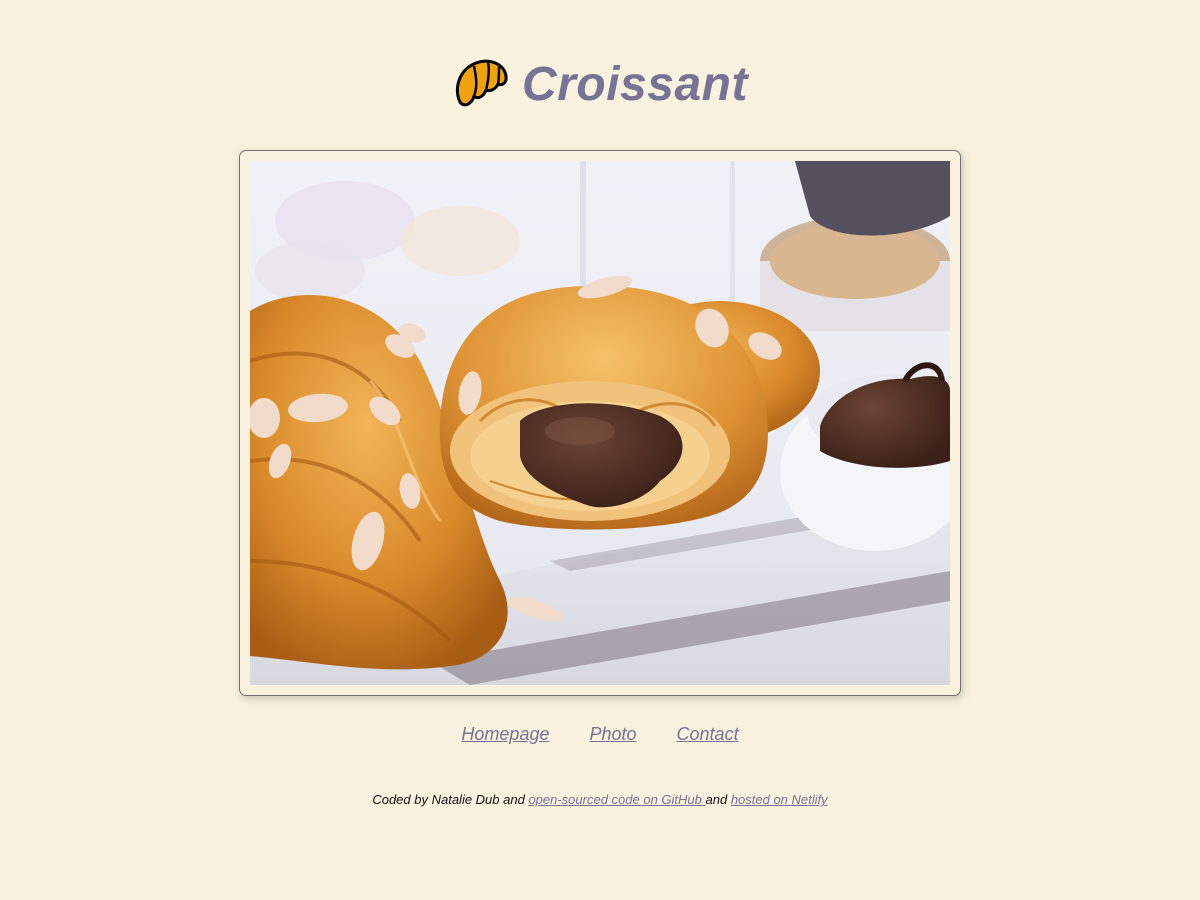 This screenshot has width=1200, height=900. I want to click on footer-conjunction: and, so click(718, 799).